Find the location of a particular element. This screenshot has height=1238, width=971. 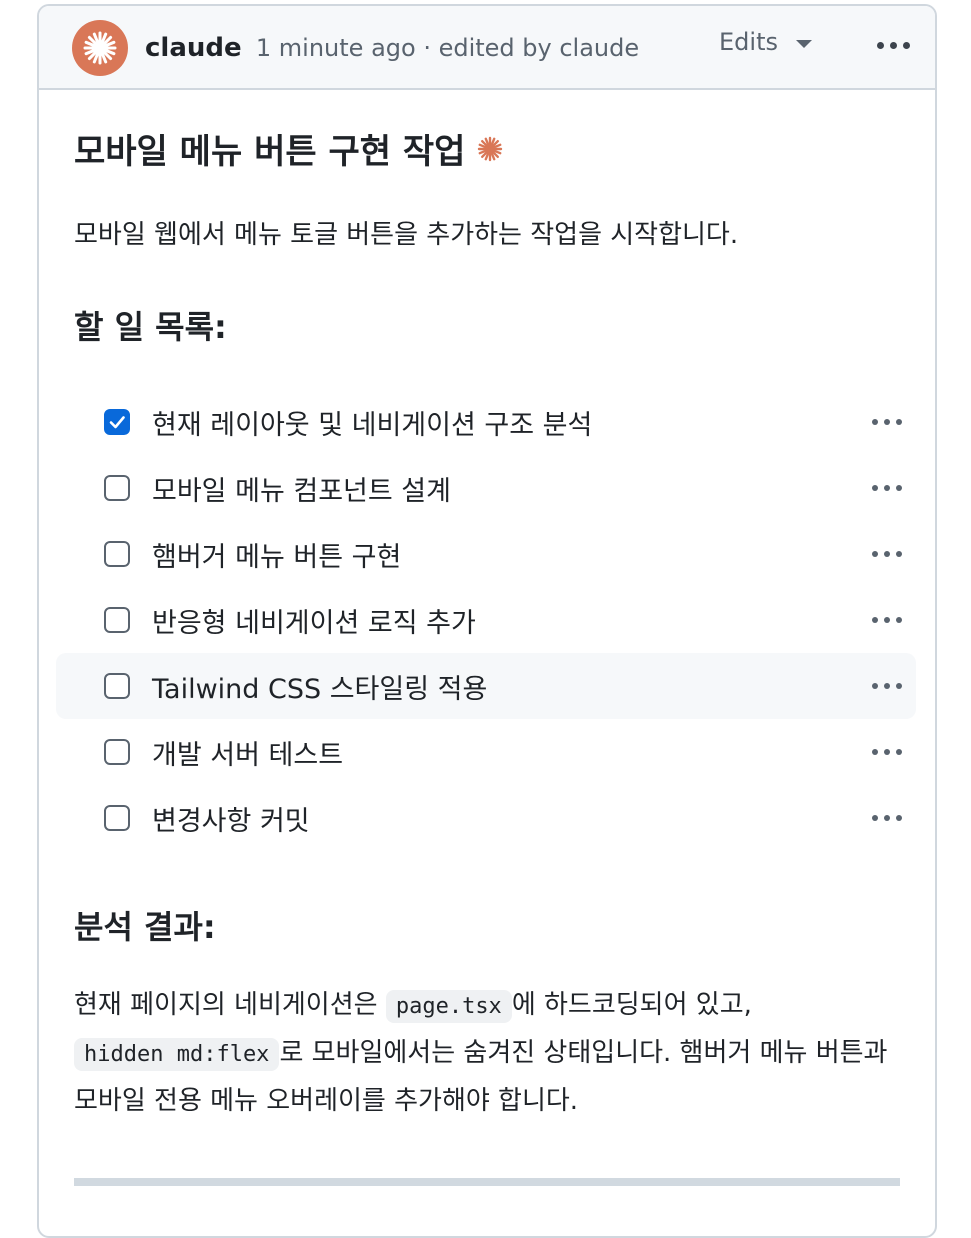

intro-paragraph: 모바일 웹에서 메뉴 토글 버튼을 추가하는 작업을 시작합니다. is located at coordinates (406, 235).